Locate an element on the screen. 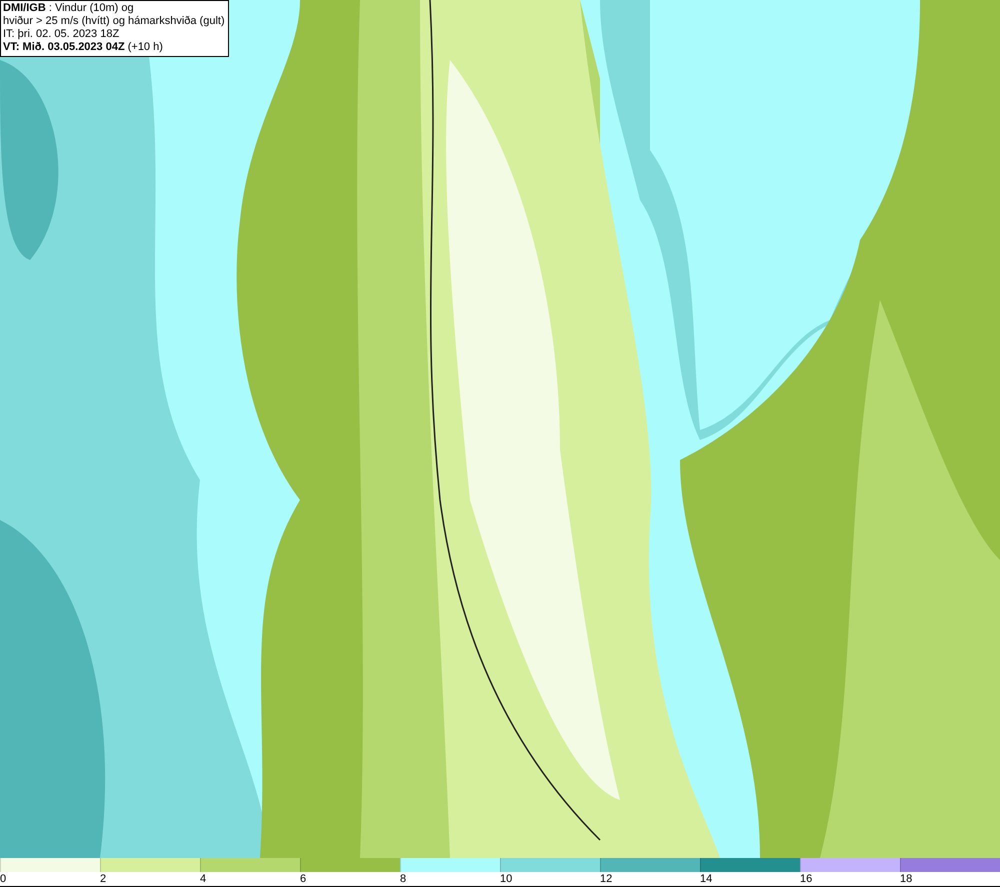  title-line: DMI/IGB : Vindur (10m) og is located at coordinates (69, 8).